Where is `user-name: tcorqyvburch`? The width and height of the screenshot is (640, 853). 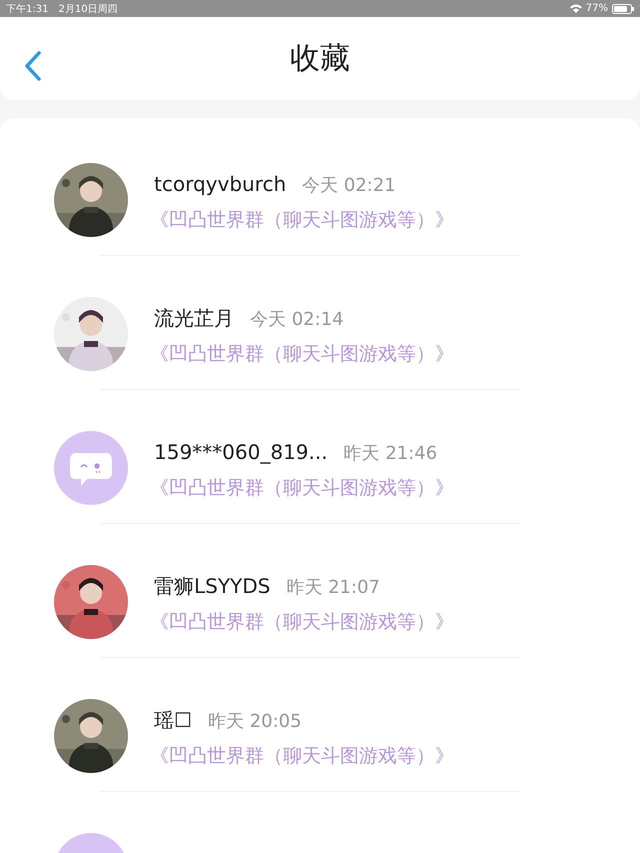
user-name: tcorqyvburch is located at coordinates (220, 184).